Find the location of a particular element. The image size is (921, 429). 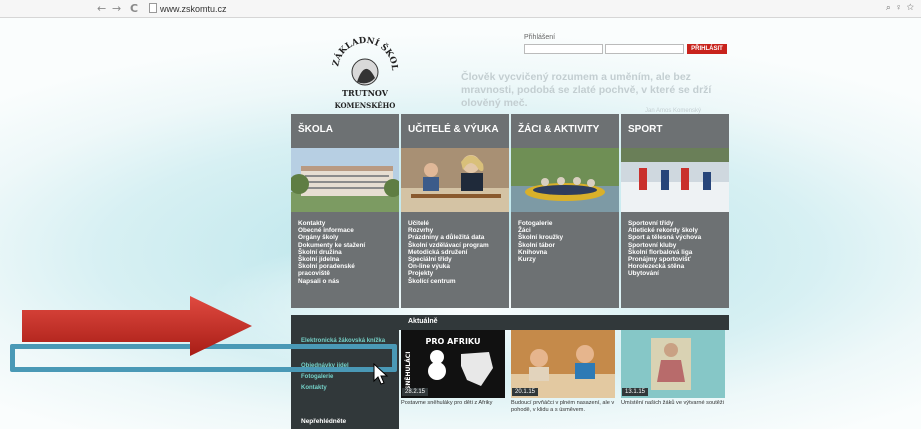

menu-link: Školní družina is located at coordinates (331, 252).